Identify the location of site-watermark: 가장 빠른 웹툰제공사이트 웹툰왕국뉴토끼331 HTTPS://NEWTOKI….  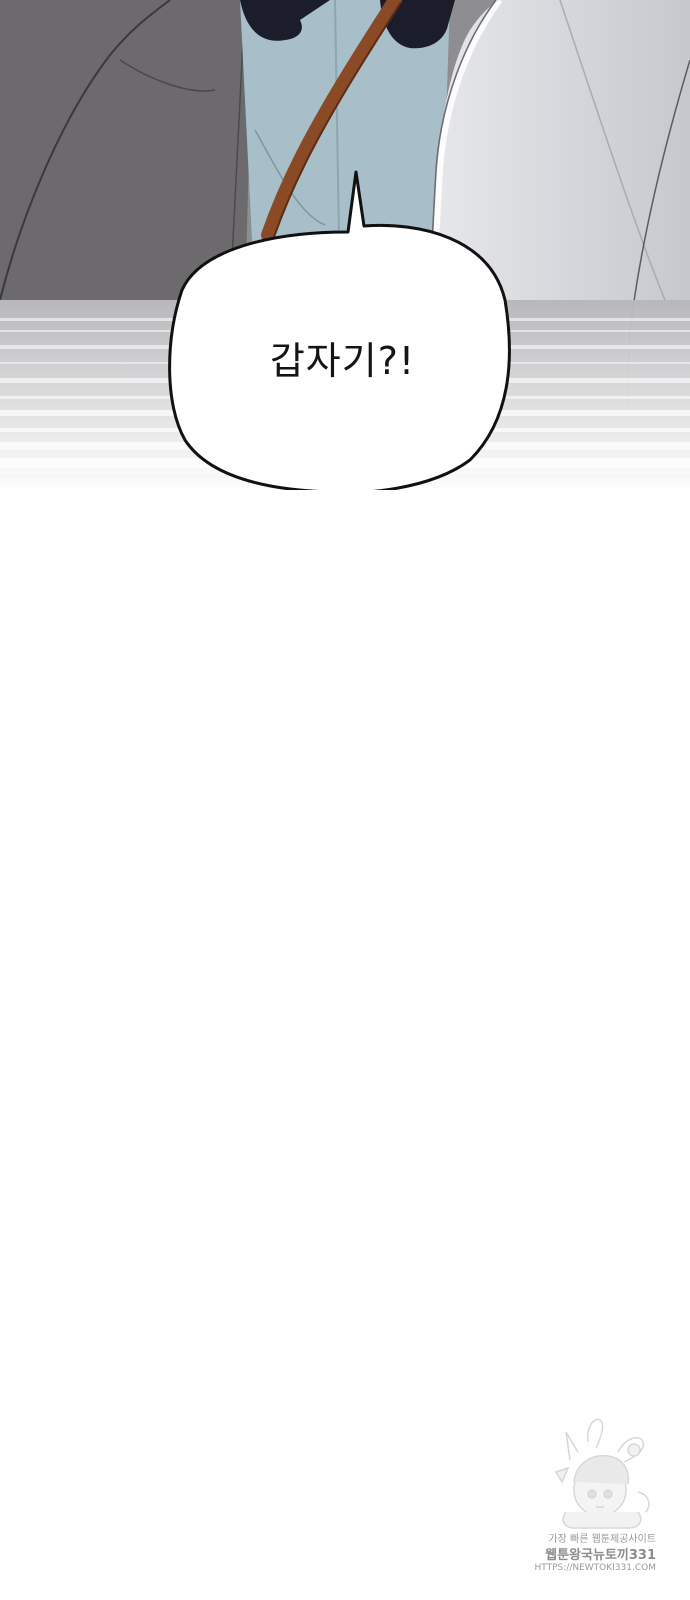
(597, 1499).